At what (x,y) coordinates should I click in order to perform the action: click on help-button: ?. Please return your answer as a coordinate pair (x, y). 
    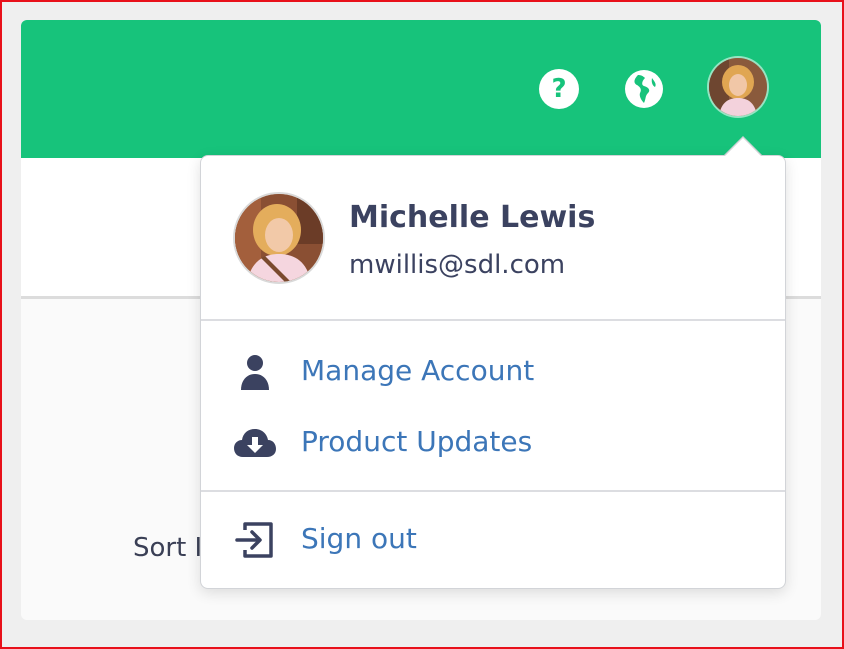
    Looking at the image, I should click on (559, 89).